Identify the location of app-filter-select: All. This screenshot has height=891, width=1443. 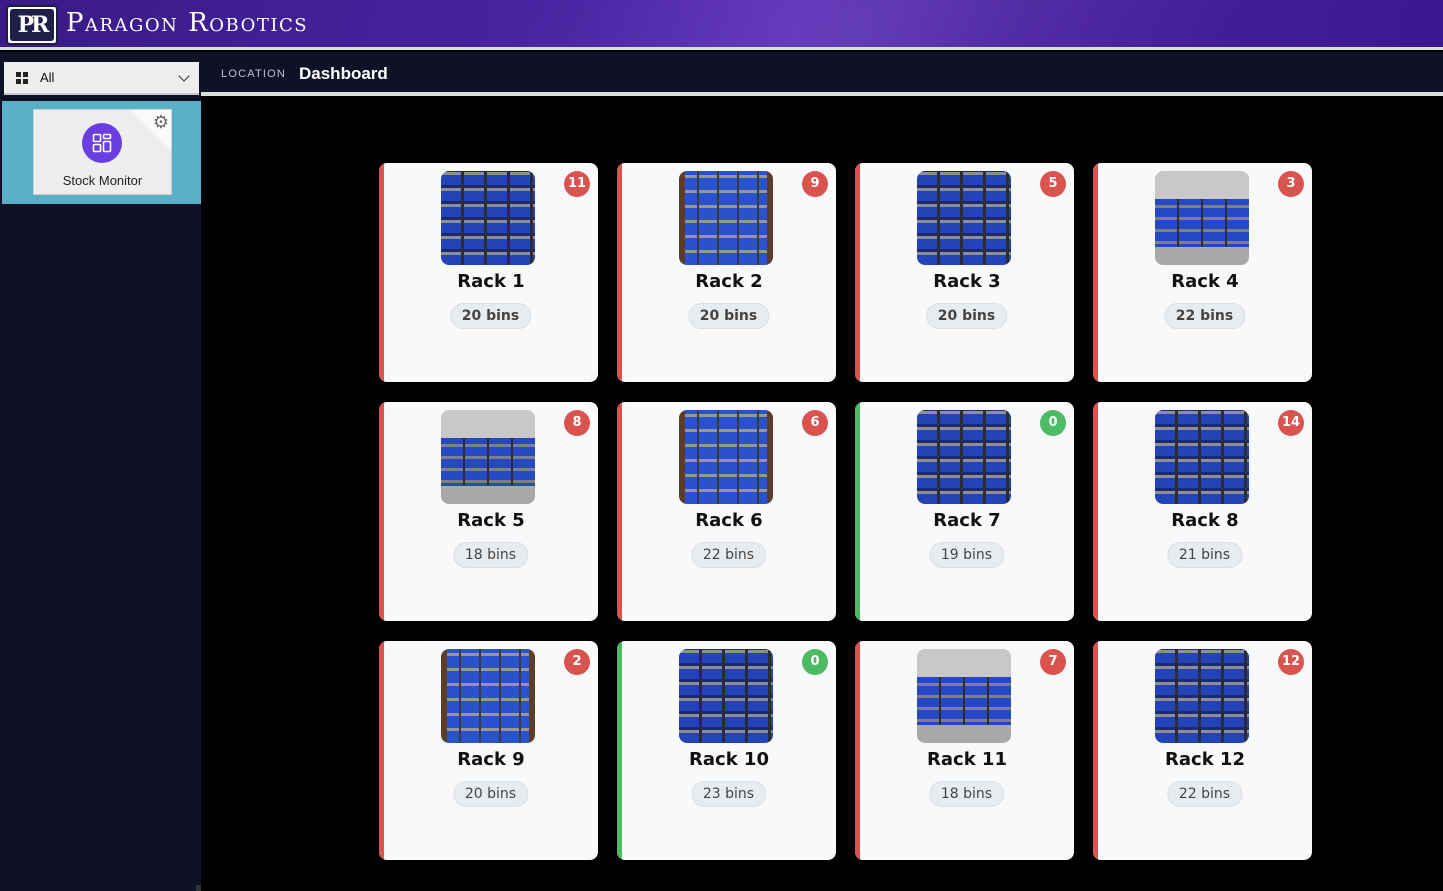
(101, 78).